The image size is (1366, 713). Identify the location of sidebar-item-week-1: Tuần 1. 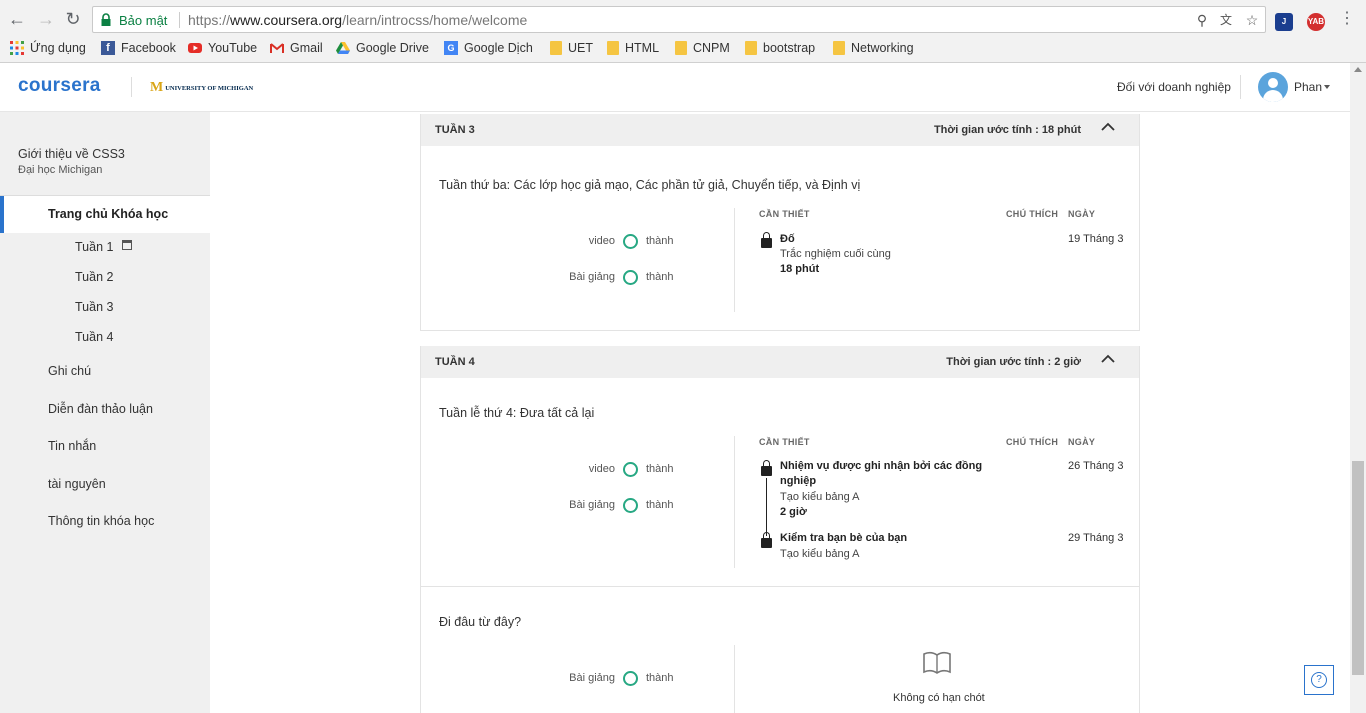
(94, 247).